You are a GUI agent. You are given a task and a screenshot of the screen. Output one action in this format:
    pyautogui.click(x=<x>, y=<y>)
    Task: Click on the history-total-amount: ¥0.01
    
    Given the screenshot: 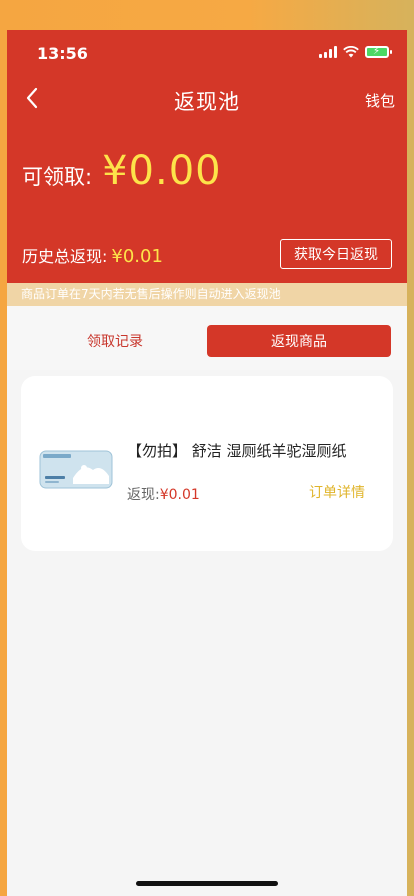 What is the action you would take?
    pyautogui.click(x=137, y=256)
    